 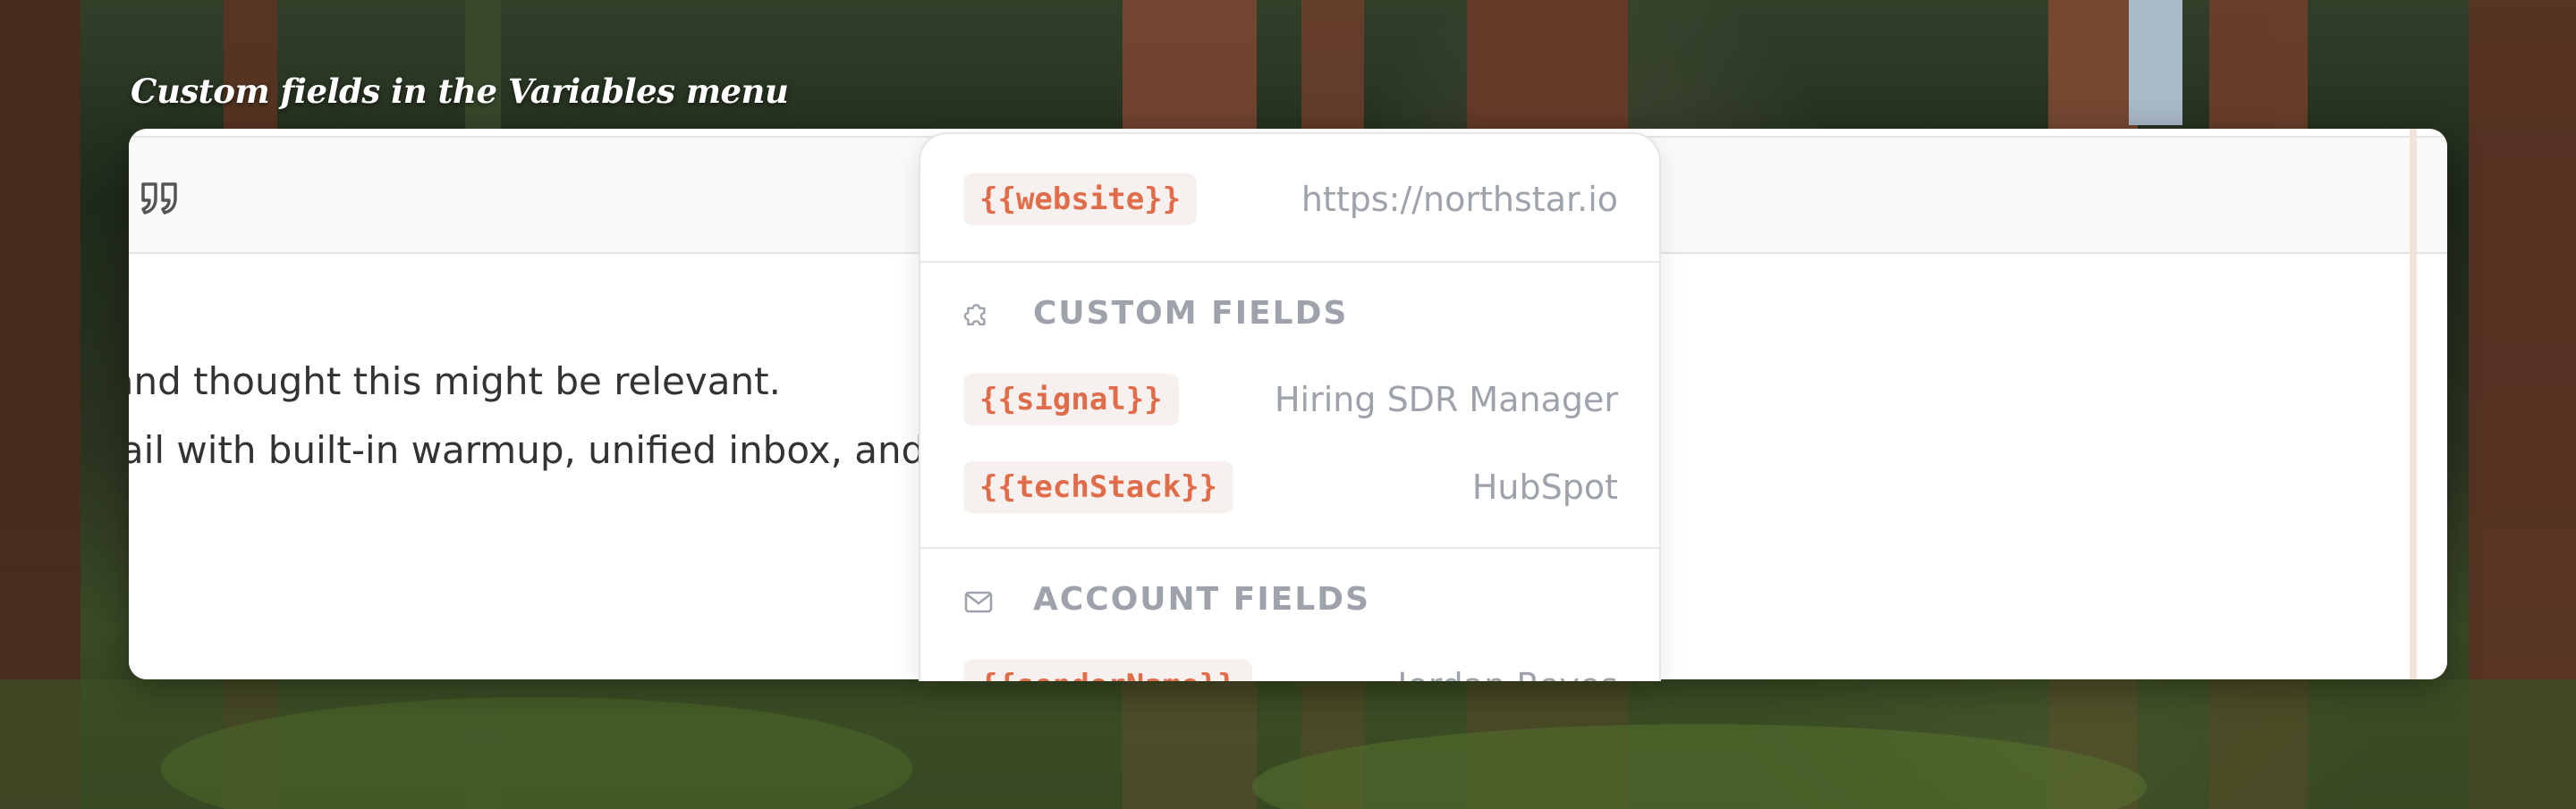 I want to click on variable-value: https://northstar.io, so click(x=1459, y=199).